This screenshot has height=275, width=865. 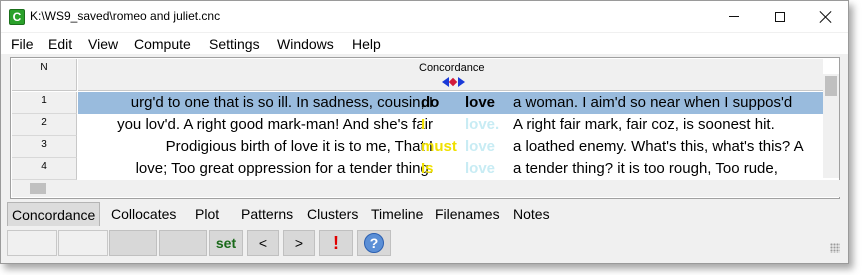 What do you see at coordinates (397, 214) in the screenshot?
I see `tab-timeline: Timeline` at bounding box center [397, 214].